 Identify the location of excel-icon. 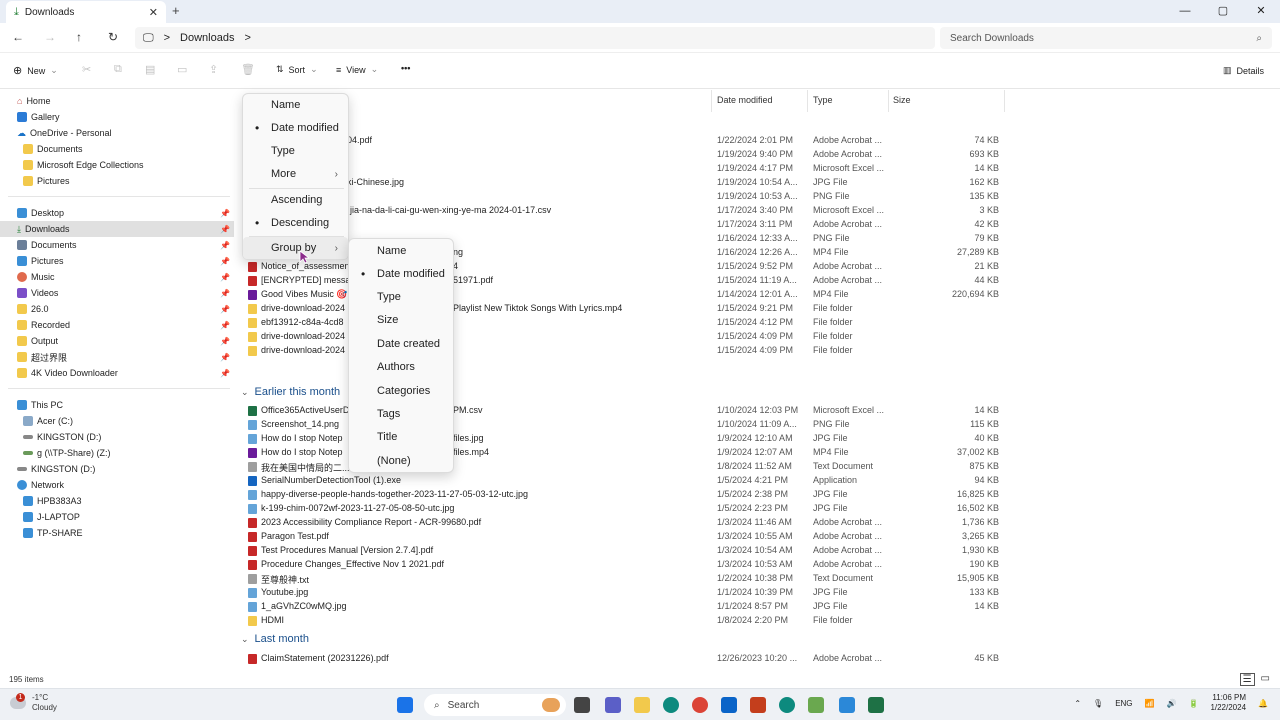
(876, 705).